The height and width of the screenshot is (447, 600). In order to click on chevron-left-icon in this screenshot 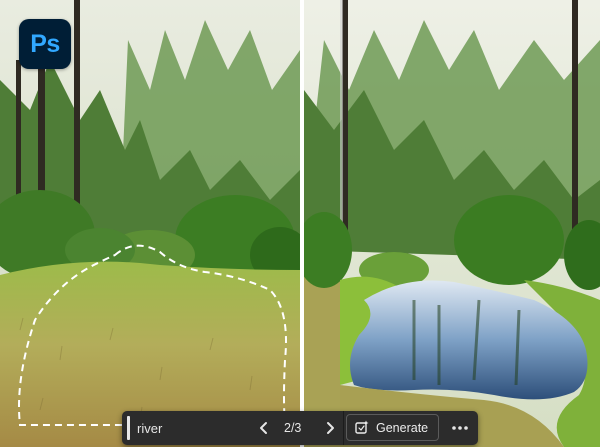, I will do `click(263, 428)`.